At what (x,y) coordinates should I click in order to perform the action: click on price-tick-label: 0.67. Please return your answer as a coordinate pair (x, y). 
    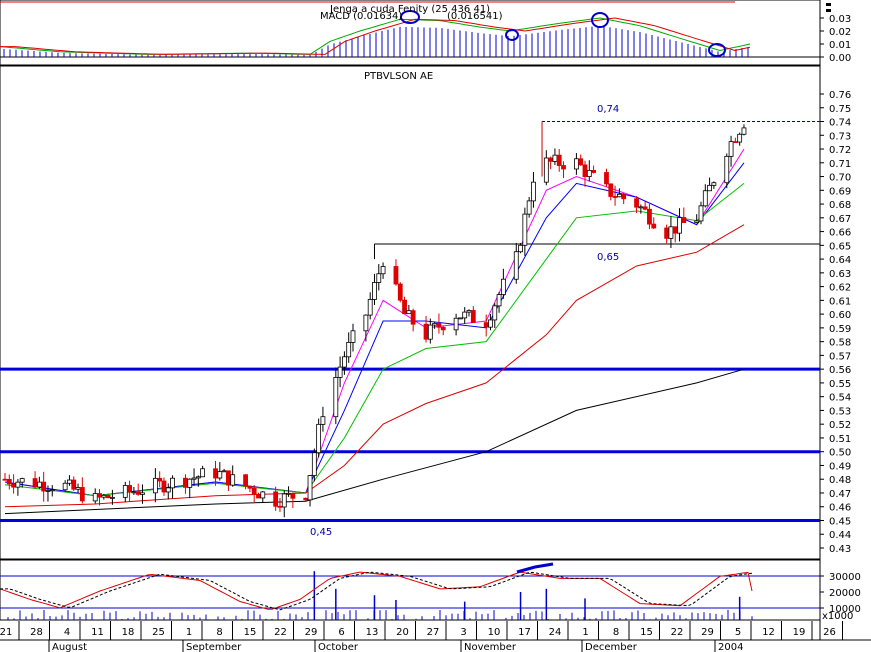
    Looking at the image, I should click on (840, 219).